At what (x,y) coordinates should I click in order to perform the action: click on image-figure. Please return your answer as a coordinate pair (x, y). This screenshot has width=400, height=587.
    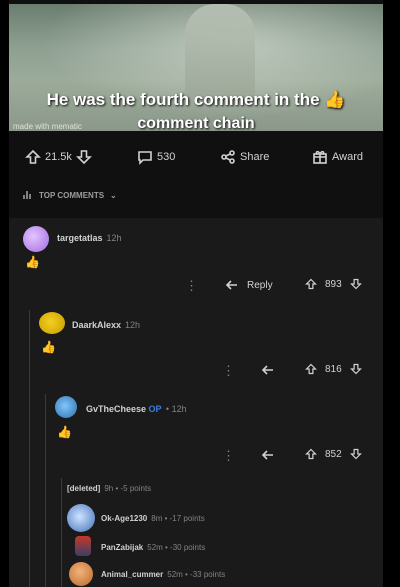
    Looking at the image, I should click on (220, 54).